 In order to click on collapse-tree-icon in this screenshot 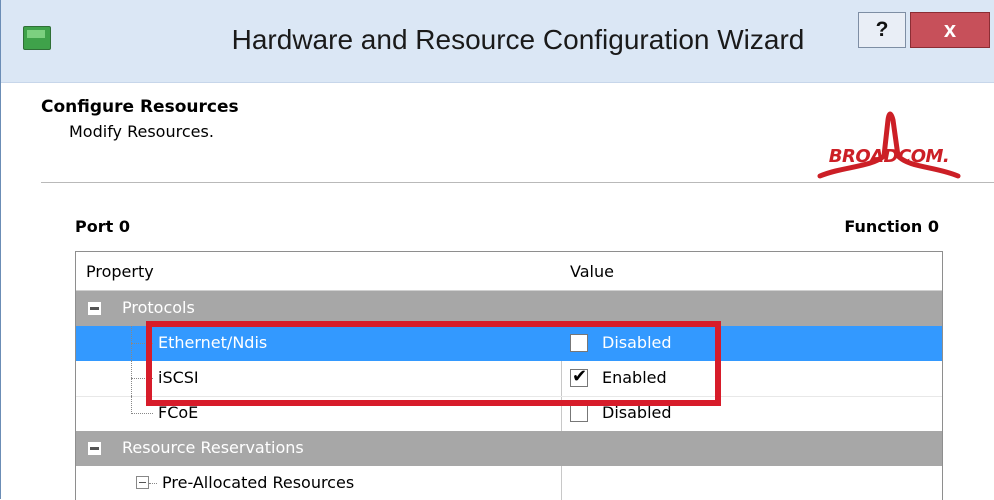, I will do `click(142, 482)`.